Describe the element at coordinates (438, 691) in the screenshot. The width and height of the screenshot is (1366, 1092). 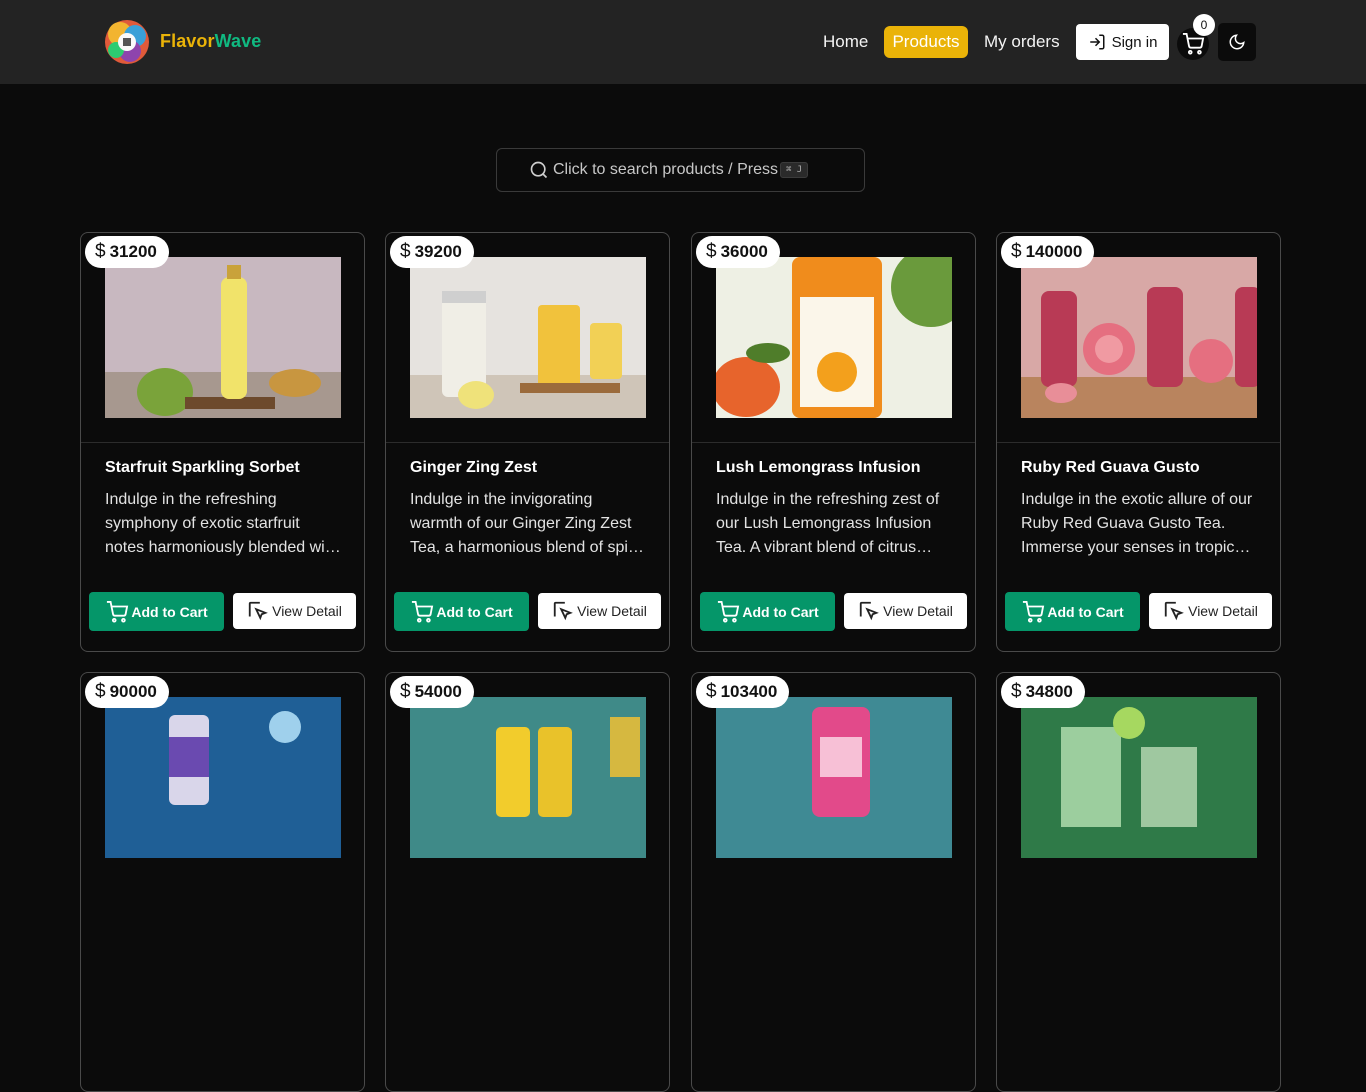
I see `price-value: 54000` at that location.